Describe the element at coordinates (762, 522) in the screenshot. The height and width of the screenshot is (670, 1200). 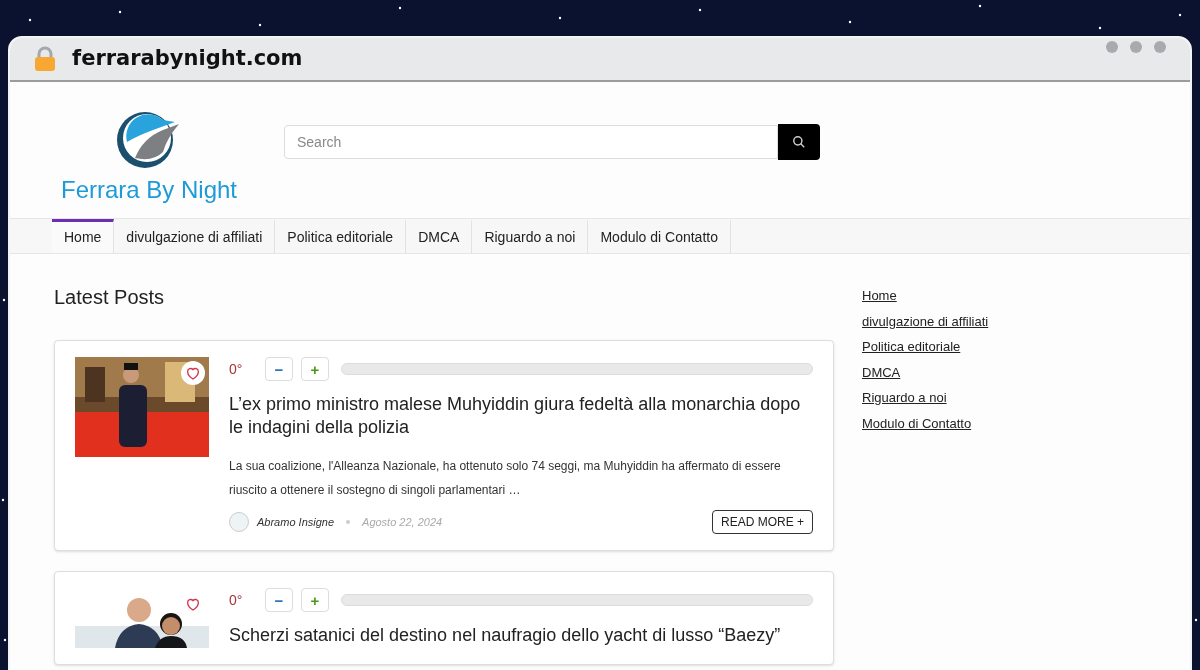
I see `read-more-button: READ MORE +` at that location.